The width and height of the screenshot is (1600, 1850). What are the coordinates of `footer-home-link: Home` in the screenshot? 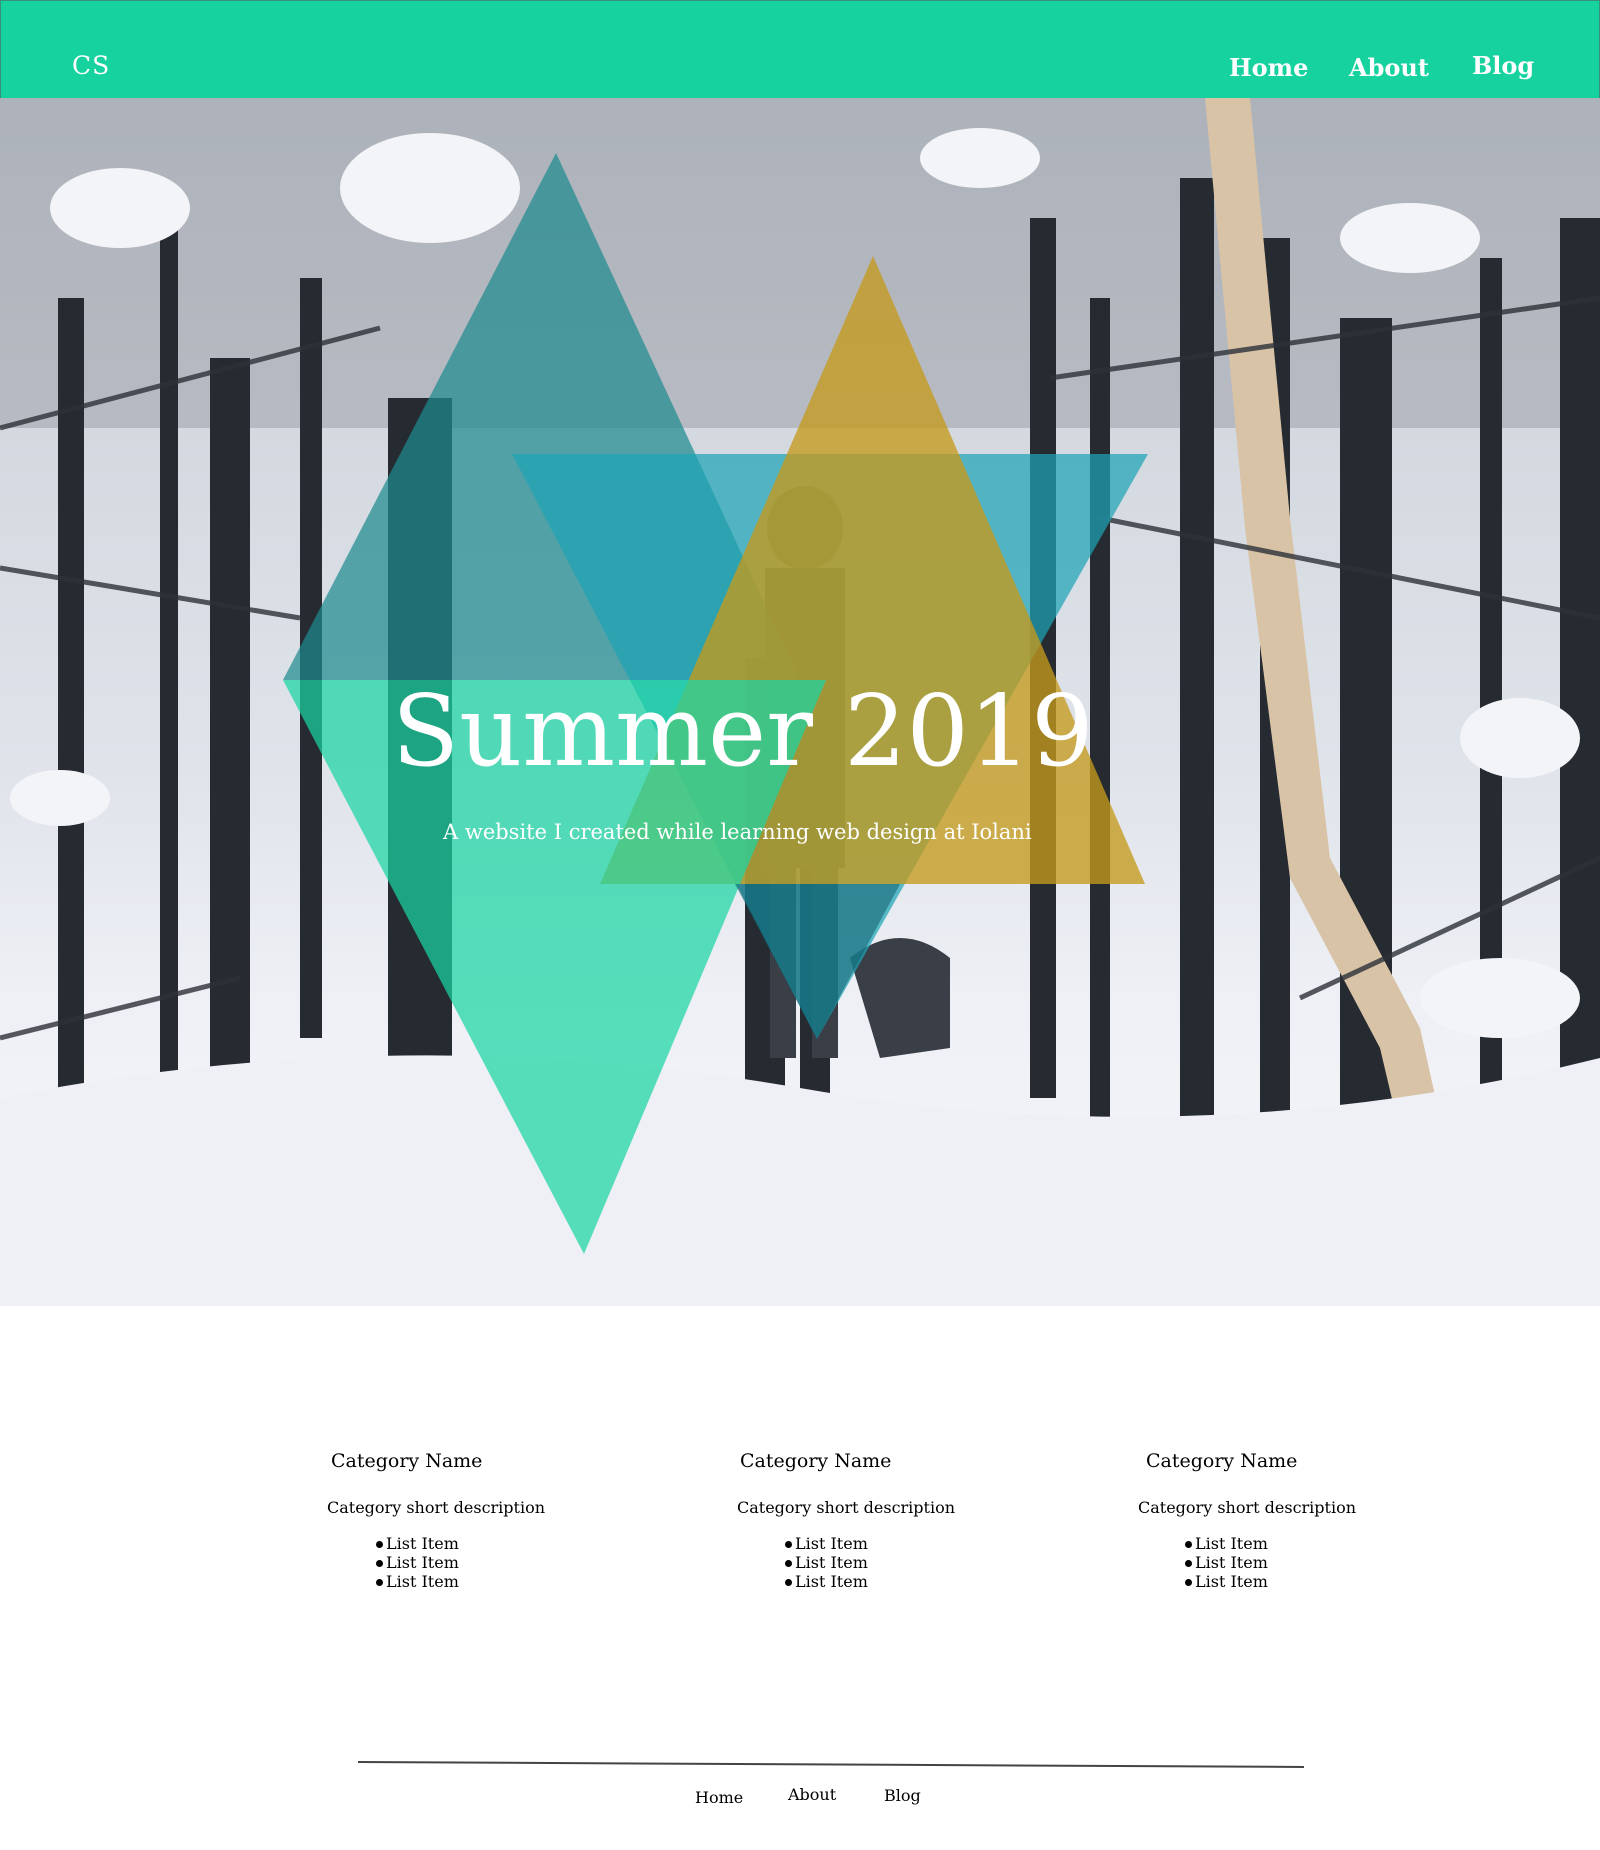 It's located at (719, 1797).